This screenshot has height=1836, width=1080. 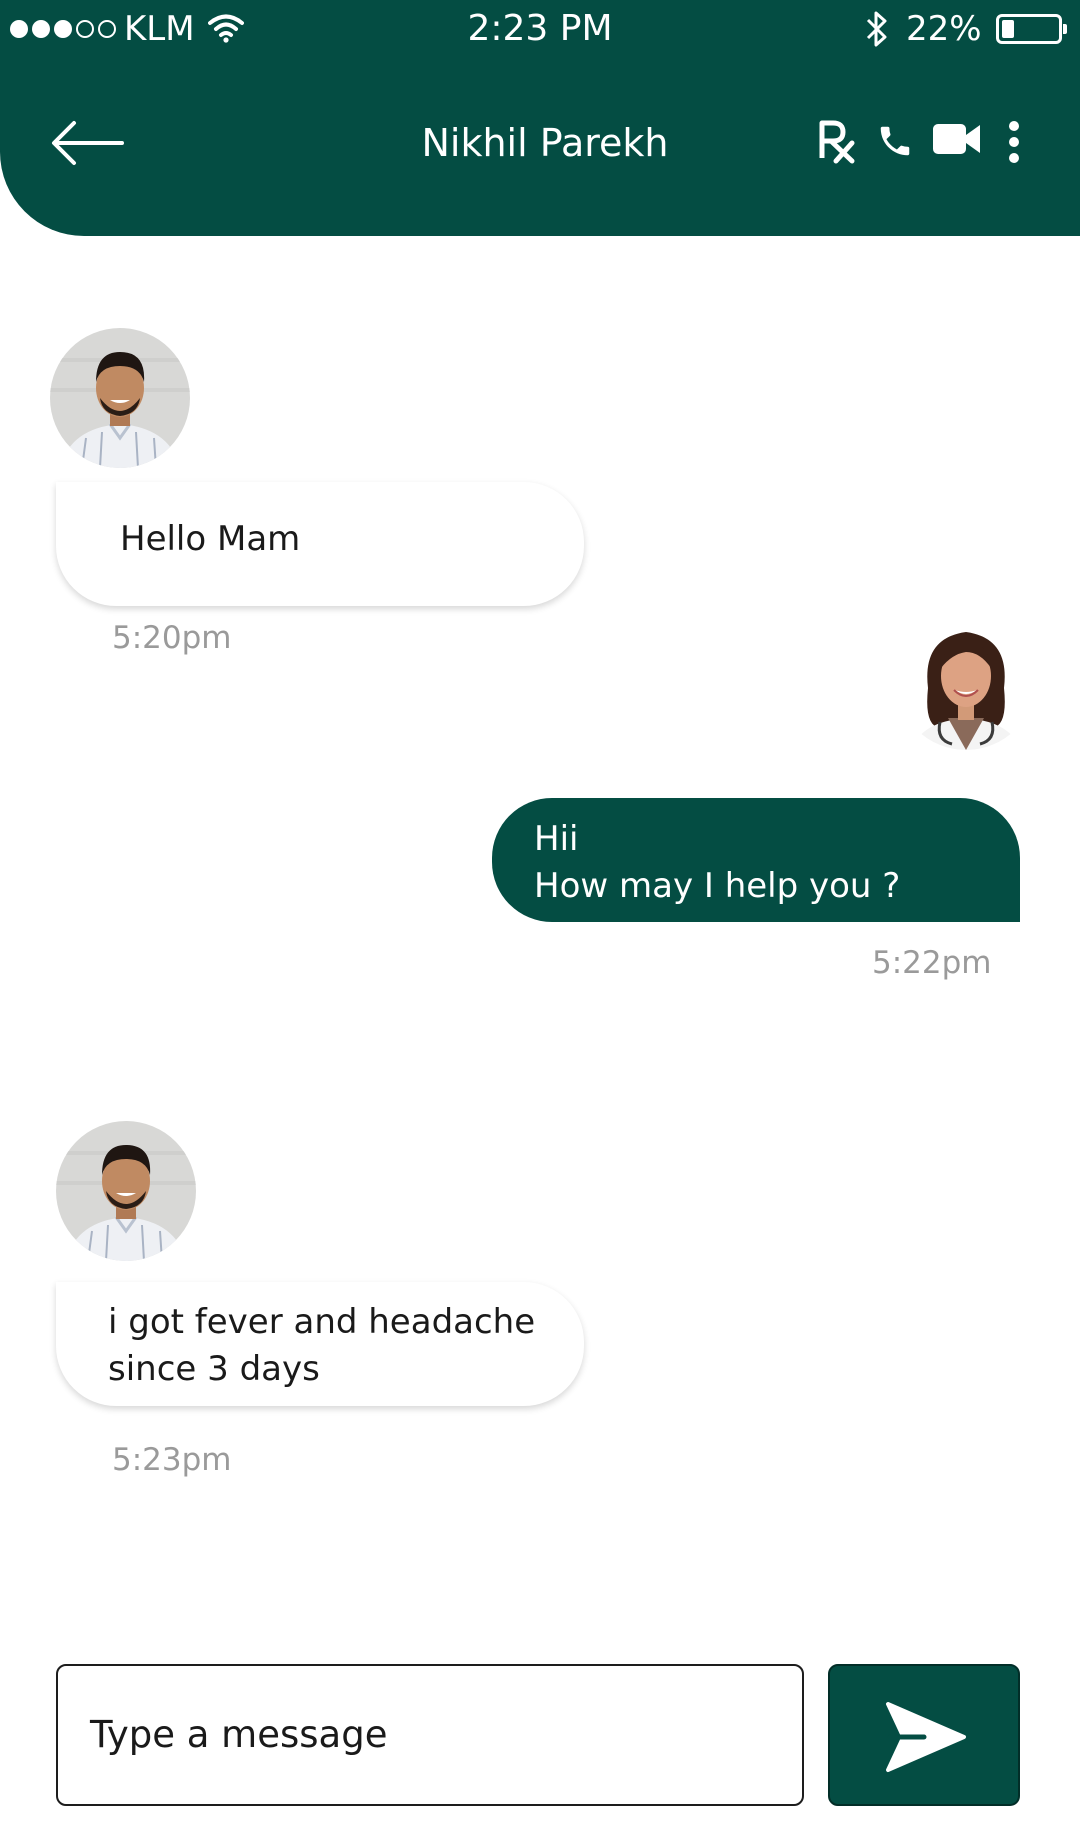 I want to click on message-timestamp: 5:23pm, so click(x=172, y=1460).